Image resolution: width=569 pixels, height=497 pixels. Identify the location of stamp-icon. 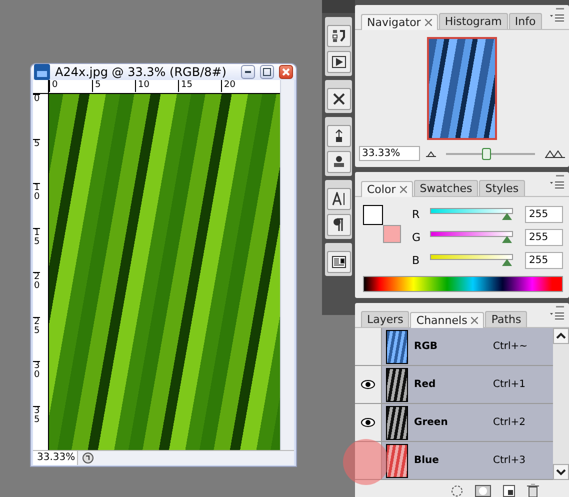
(338, 162).